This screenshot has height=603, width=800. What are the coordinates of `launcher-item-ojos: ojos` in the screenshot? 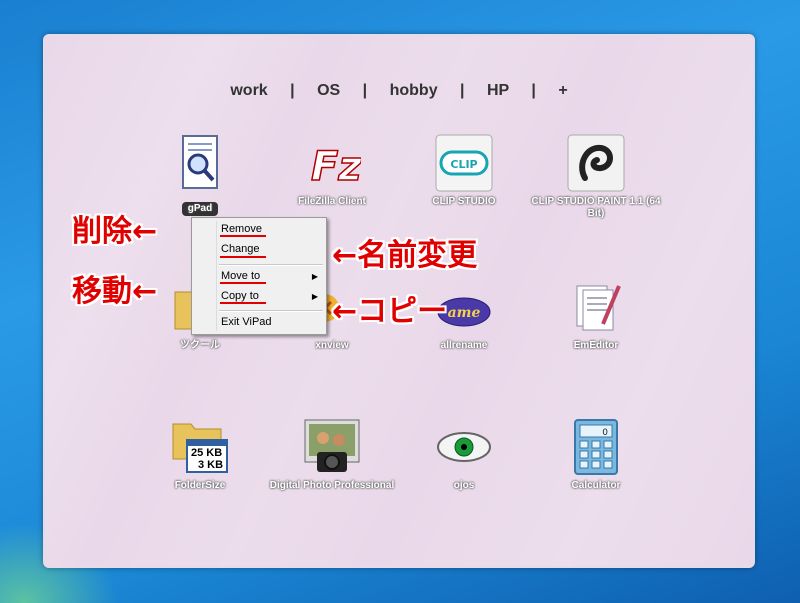 It's located at (464, 455).